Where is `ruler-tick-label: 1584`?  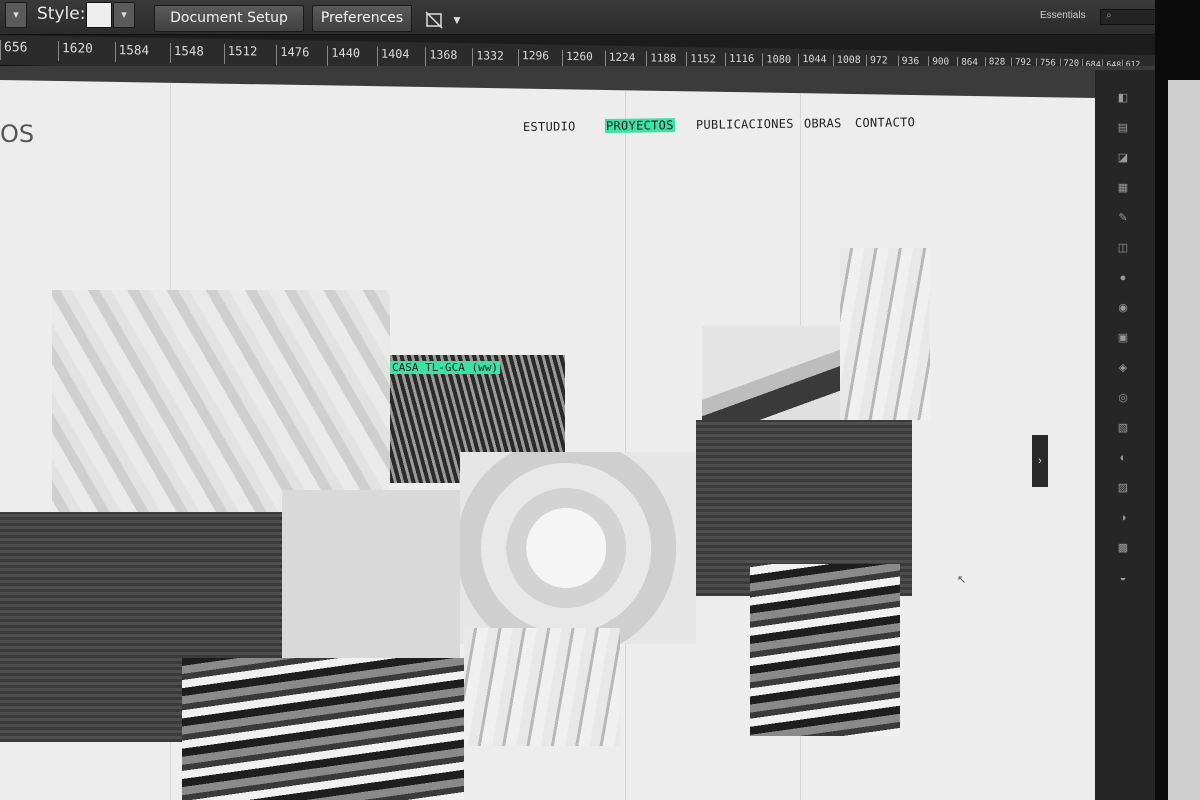 ruler-tick-label: 1584 is located at coordinates (132, 52).